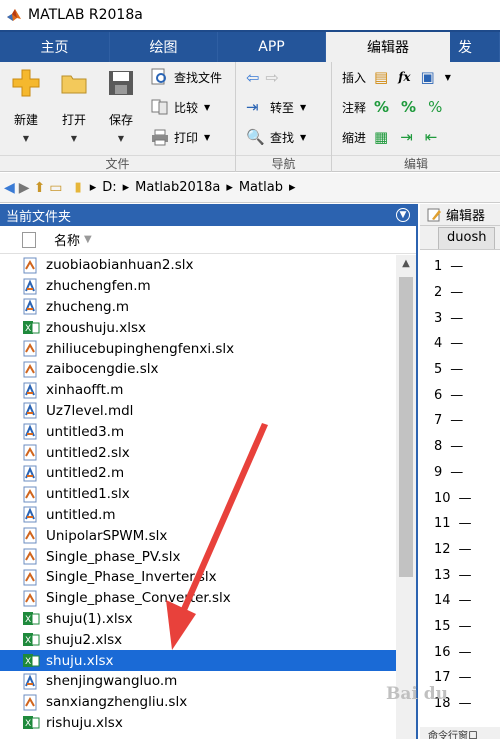 The height and width of the screenshot is (739, 500). What do you see at coordinates (198, 265) in the screenshot?
I see `file-row: zuobiaobianhuan2.slx` at bounding box center [198, 265].